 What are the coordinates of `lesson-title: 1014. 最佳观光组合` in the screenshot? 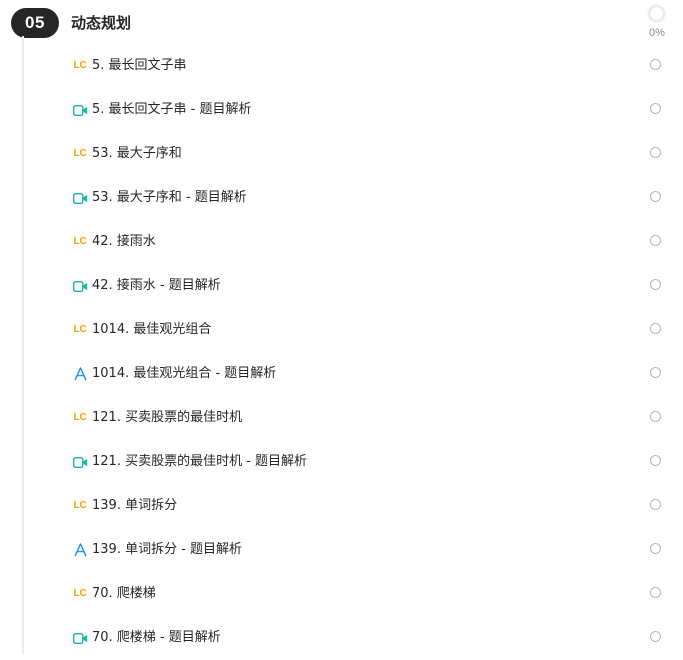 It's located at (151, 330).